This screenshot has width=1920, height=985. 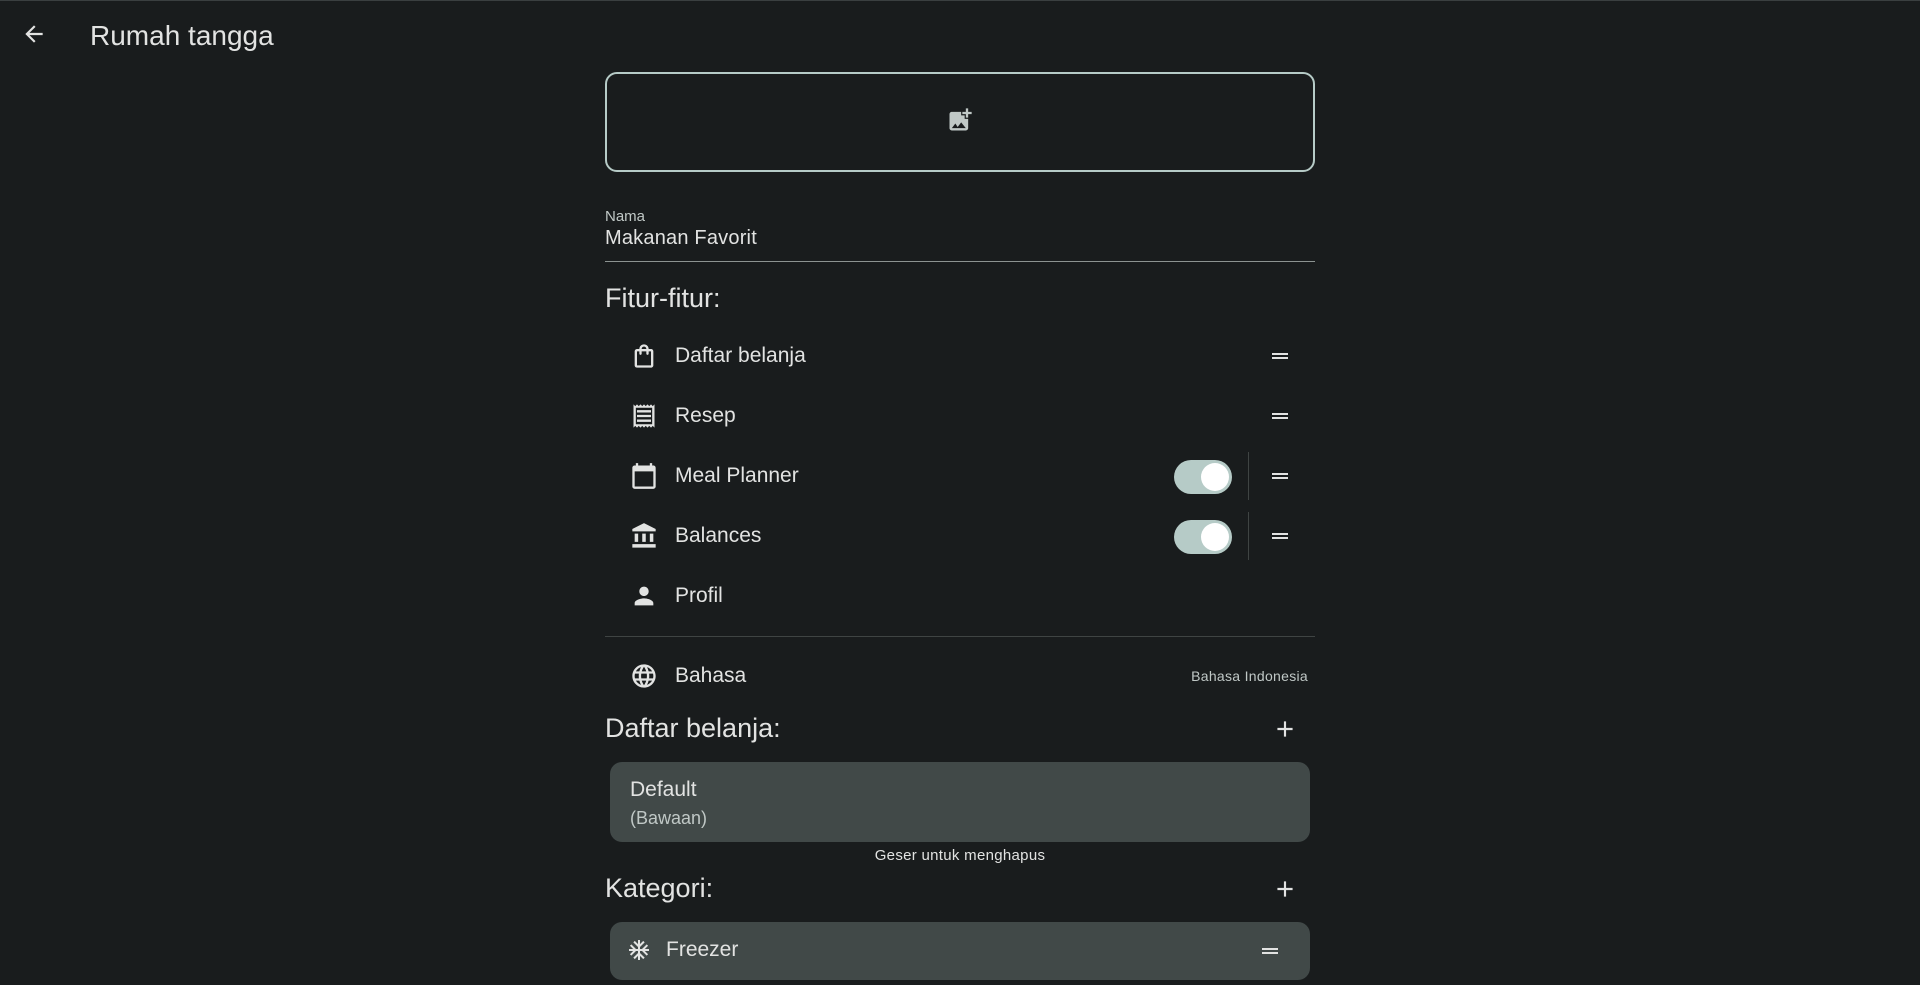 I want to click on categories-heading: Kategori:, so click(x=659, y=888).